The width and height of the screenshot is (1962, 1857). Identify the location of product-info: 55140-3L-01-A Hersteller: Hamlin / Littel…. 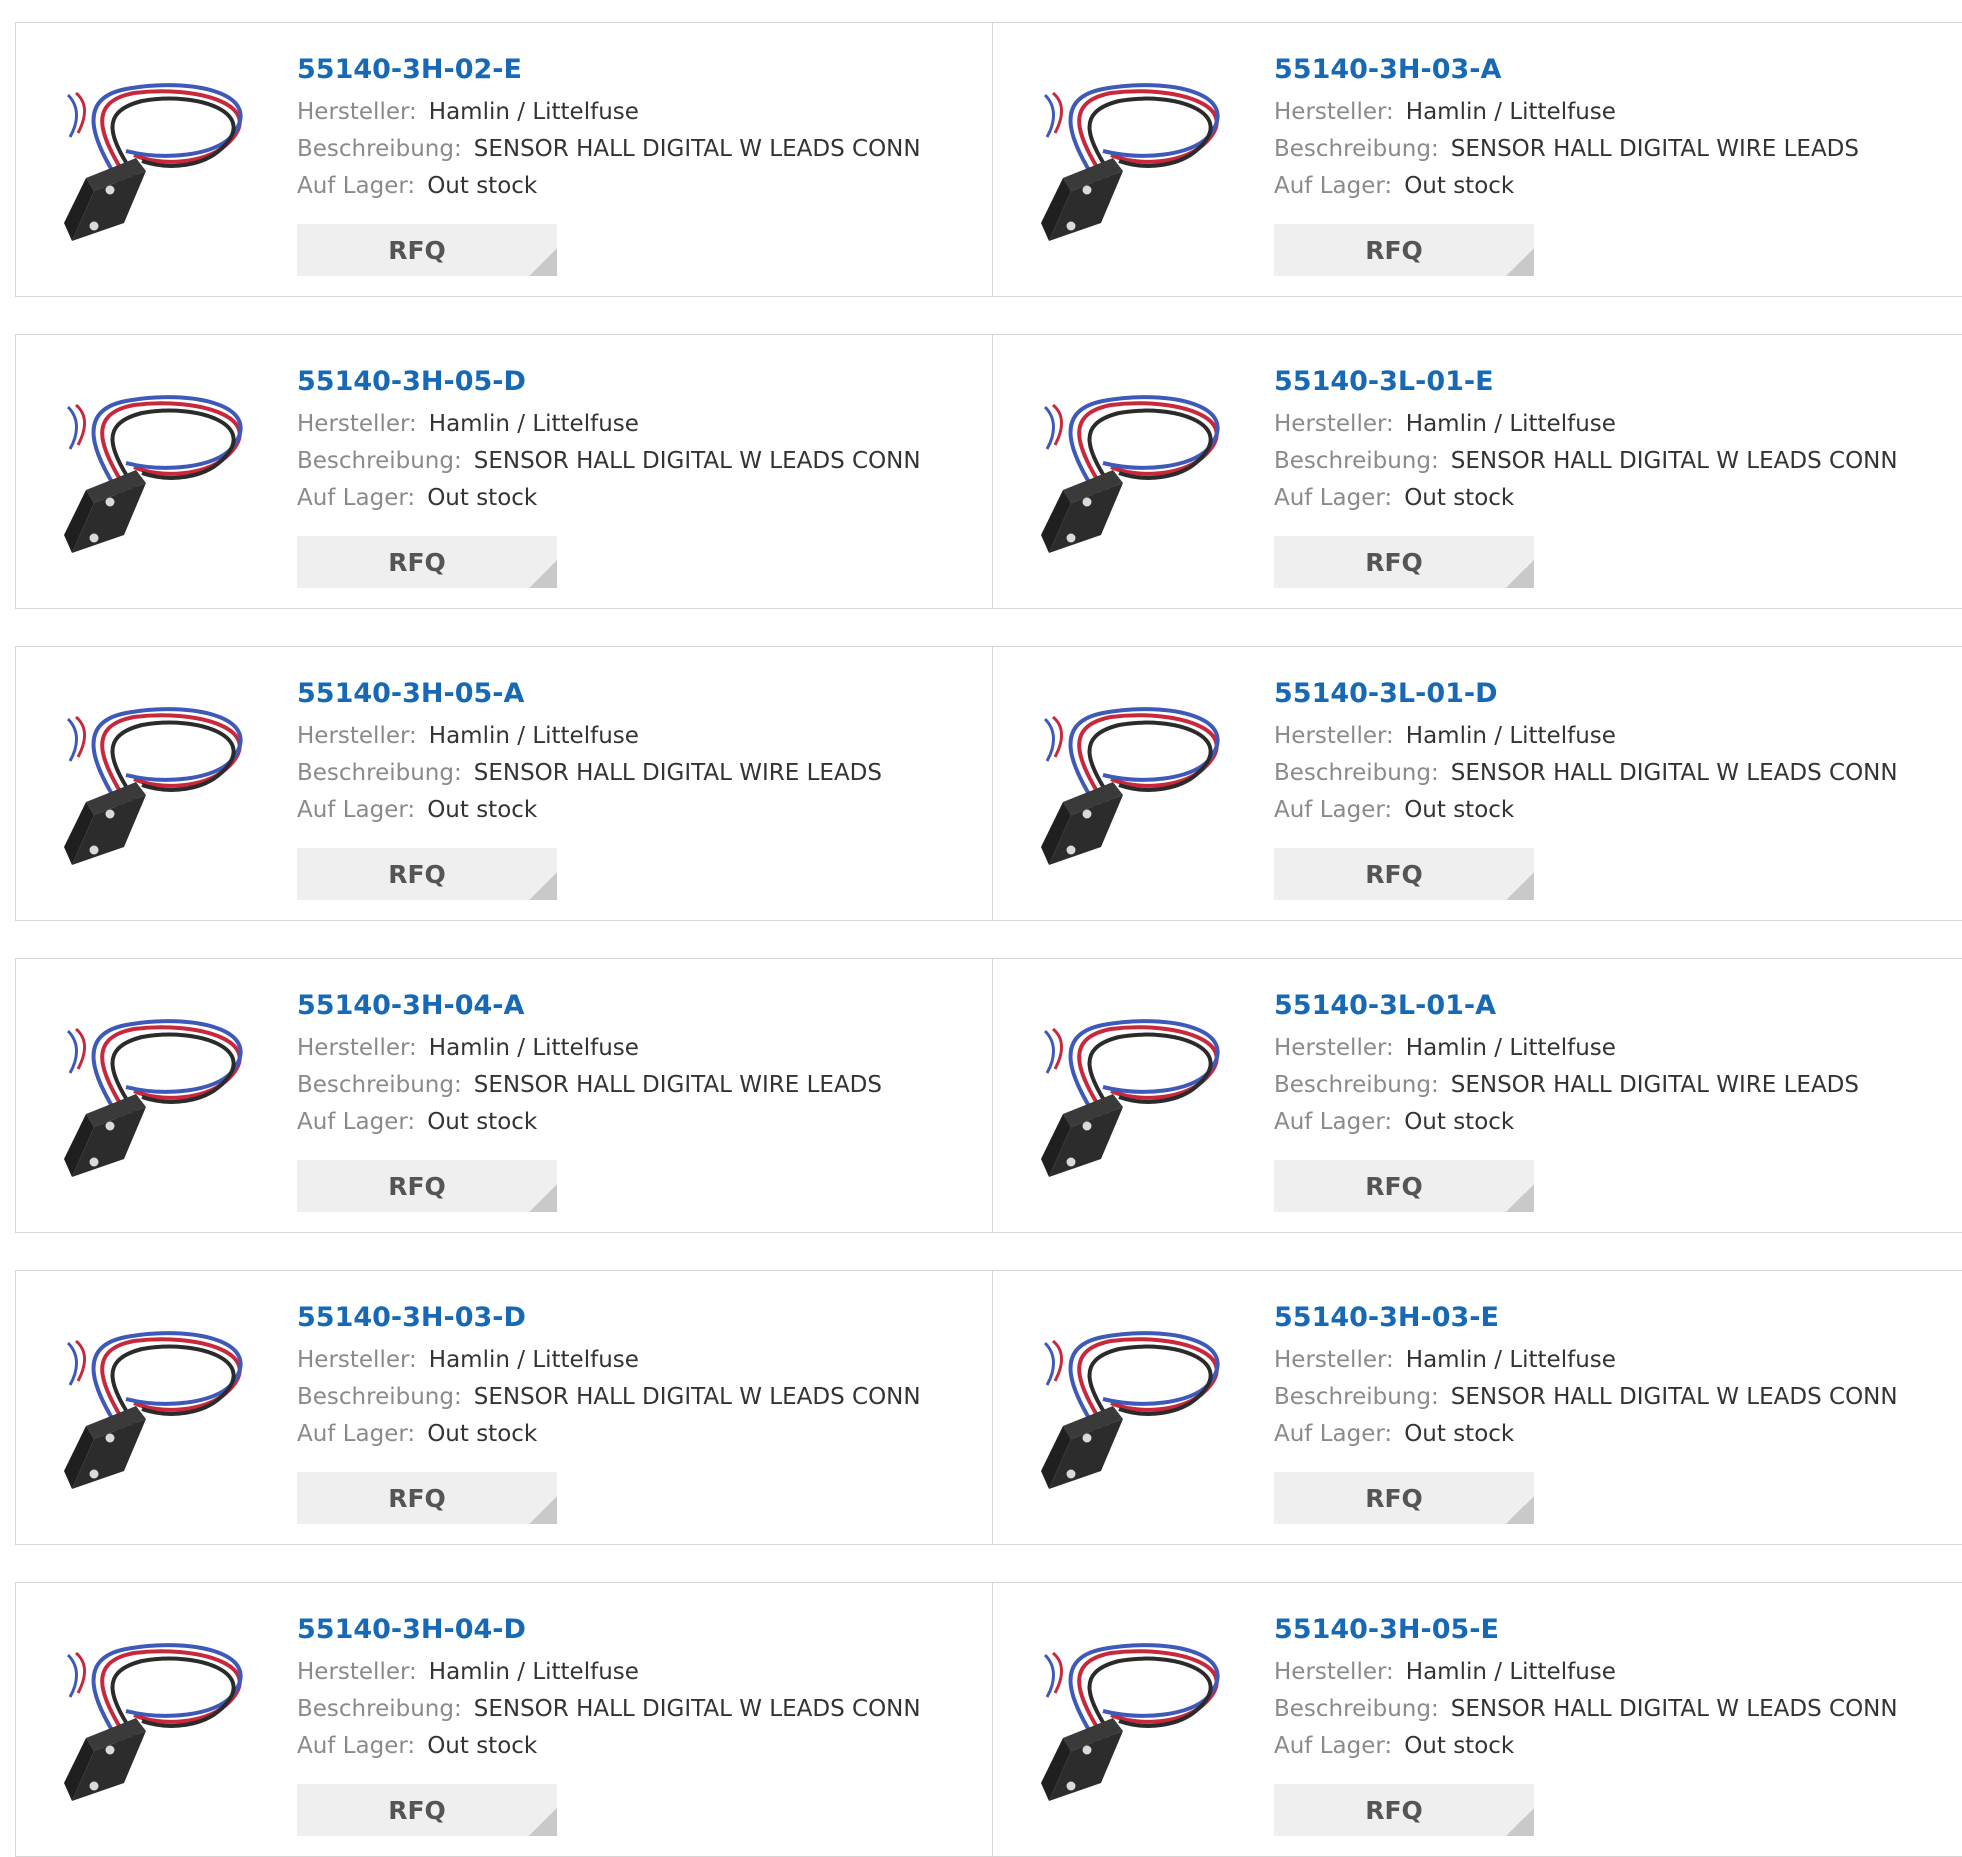
(1599, 1064).